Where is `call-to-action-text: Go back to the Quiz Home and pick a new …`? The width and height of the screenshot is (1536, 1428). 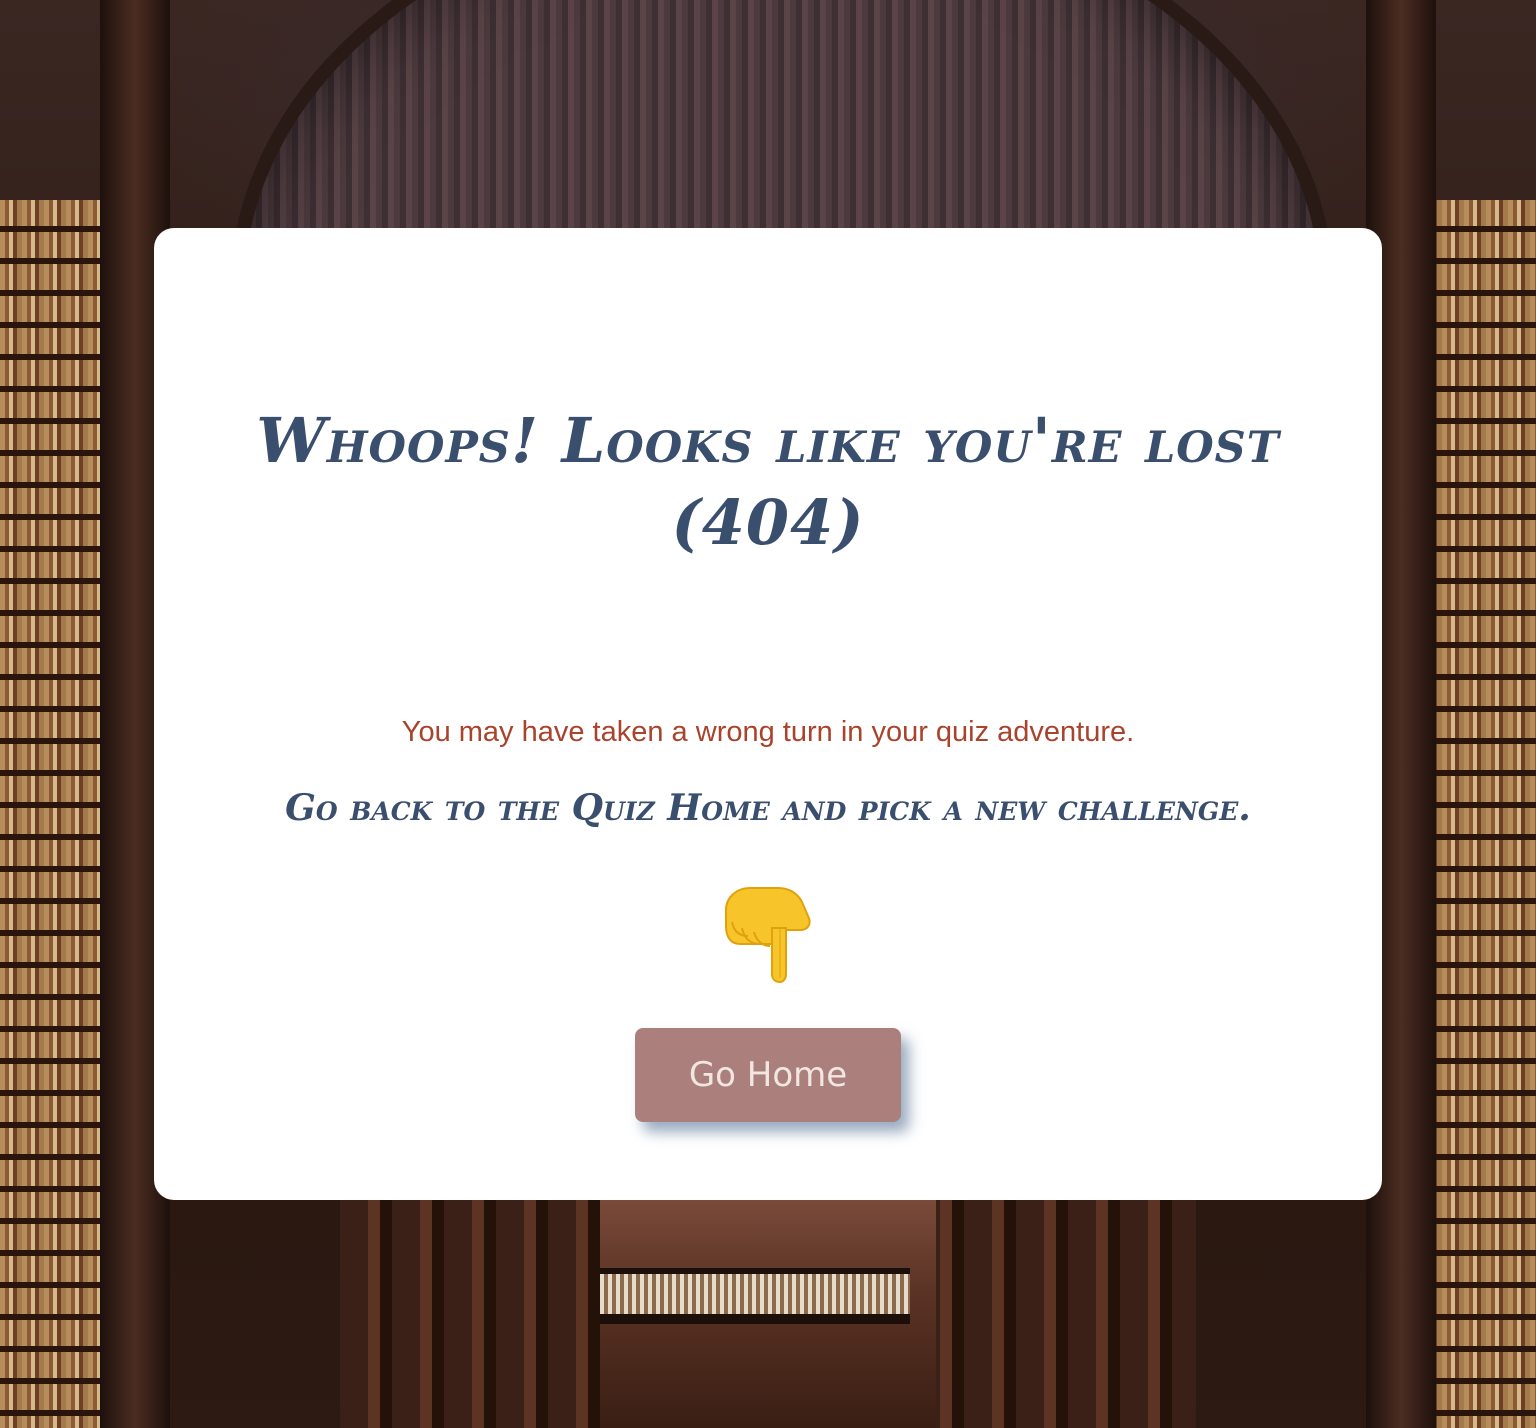 call-to-action-text: Go back to the Quiz Home and pick a new … is located at coordinates (768, 808).